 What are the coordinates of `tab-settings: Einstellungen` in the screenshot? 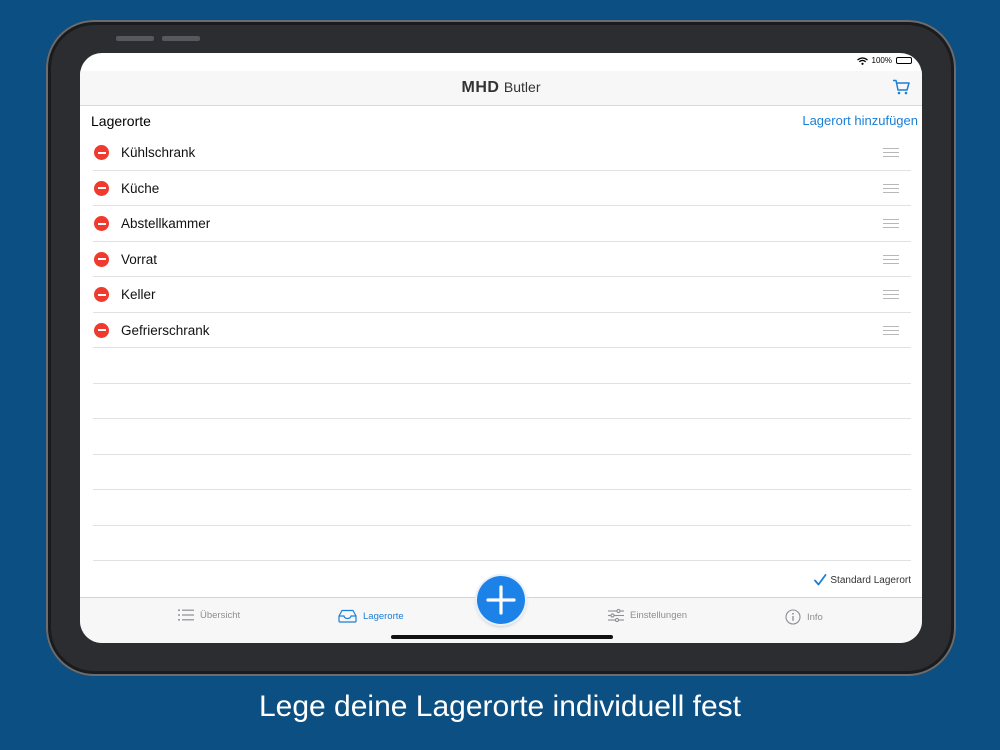 It's located at (647, 615).